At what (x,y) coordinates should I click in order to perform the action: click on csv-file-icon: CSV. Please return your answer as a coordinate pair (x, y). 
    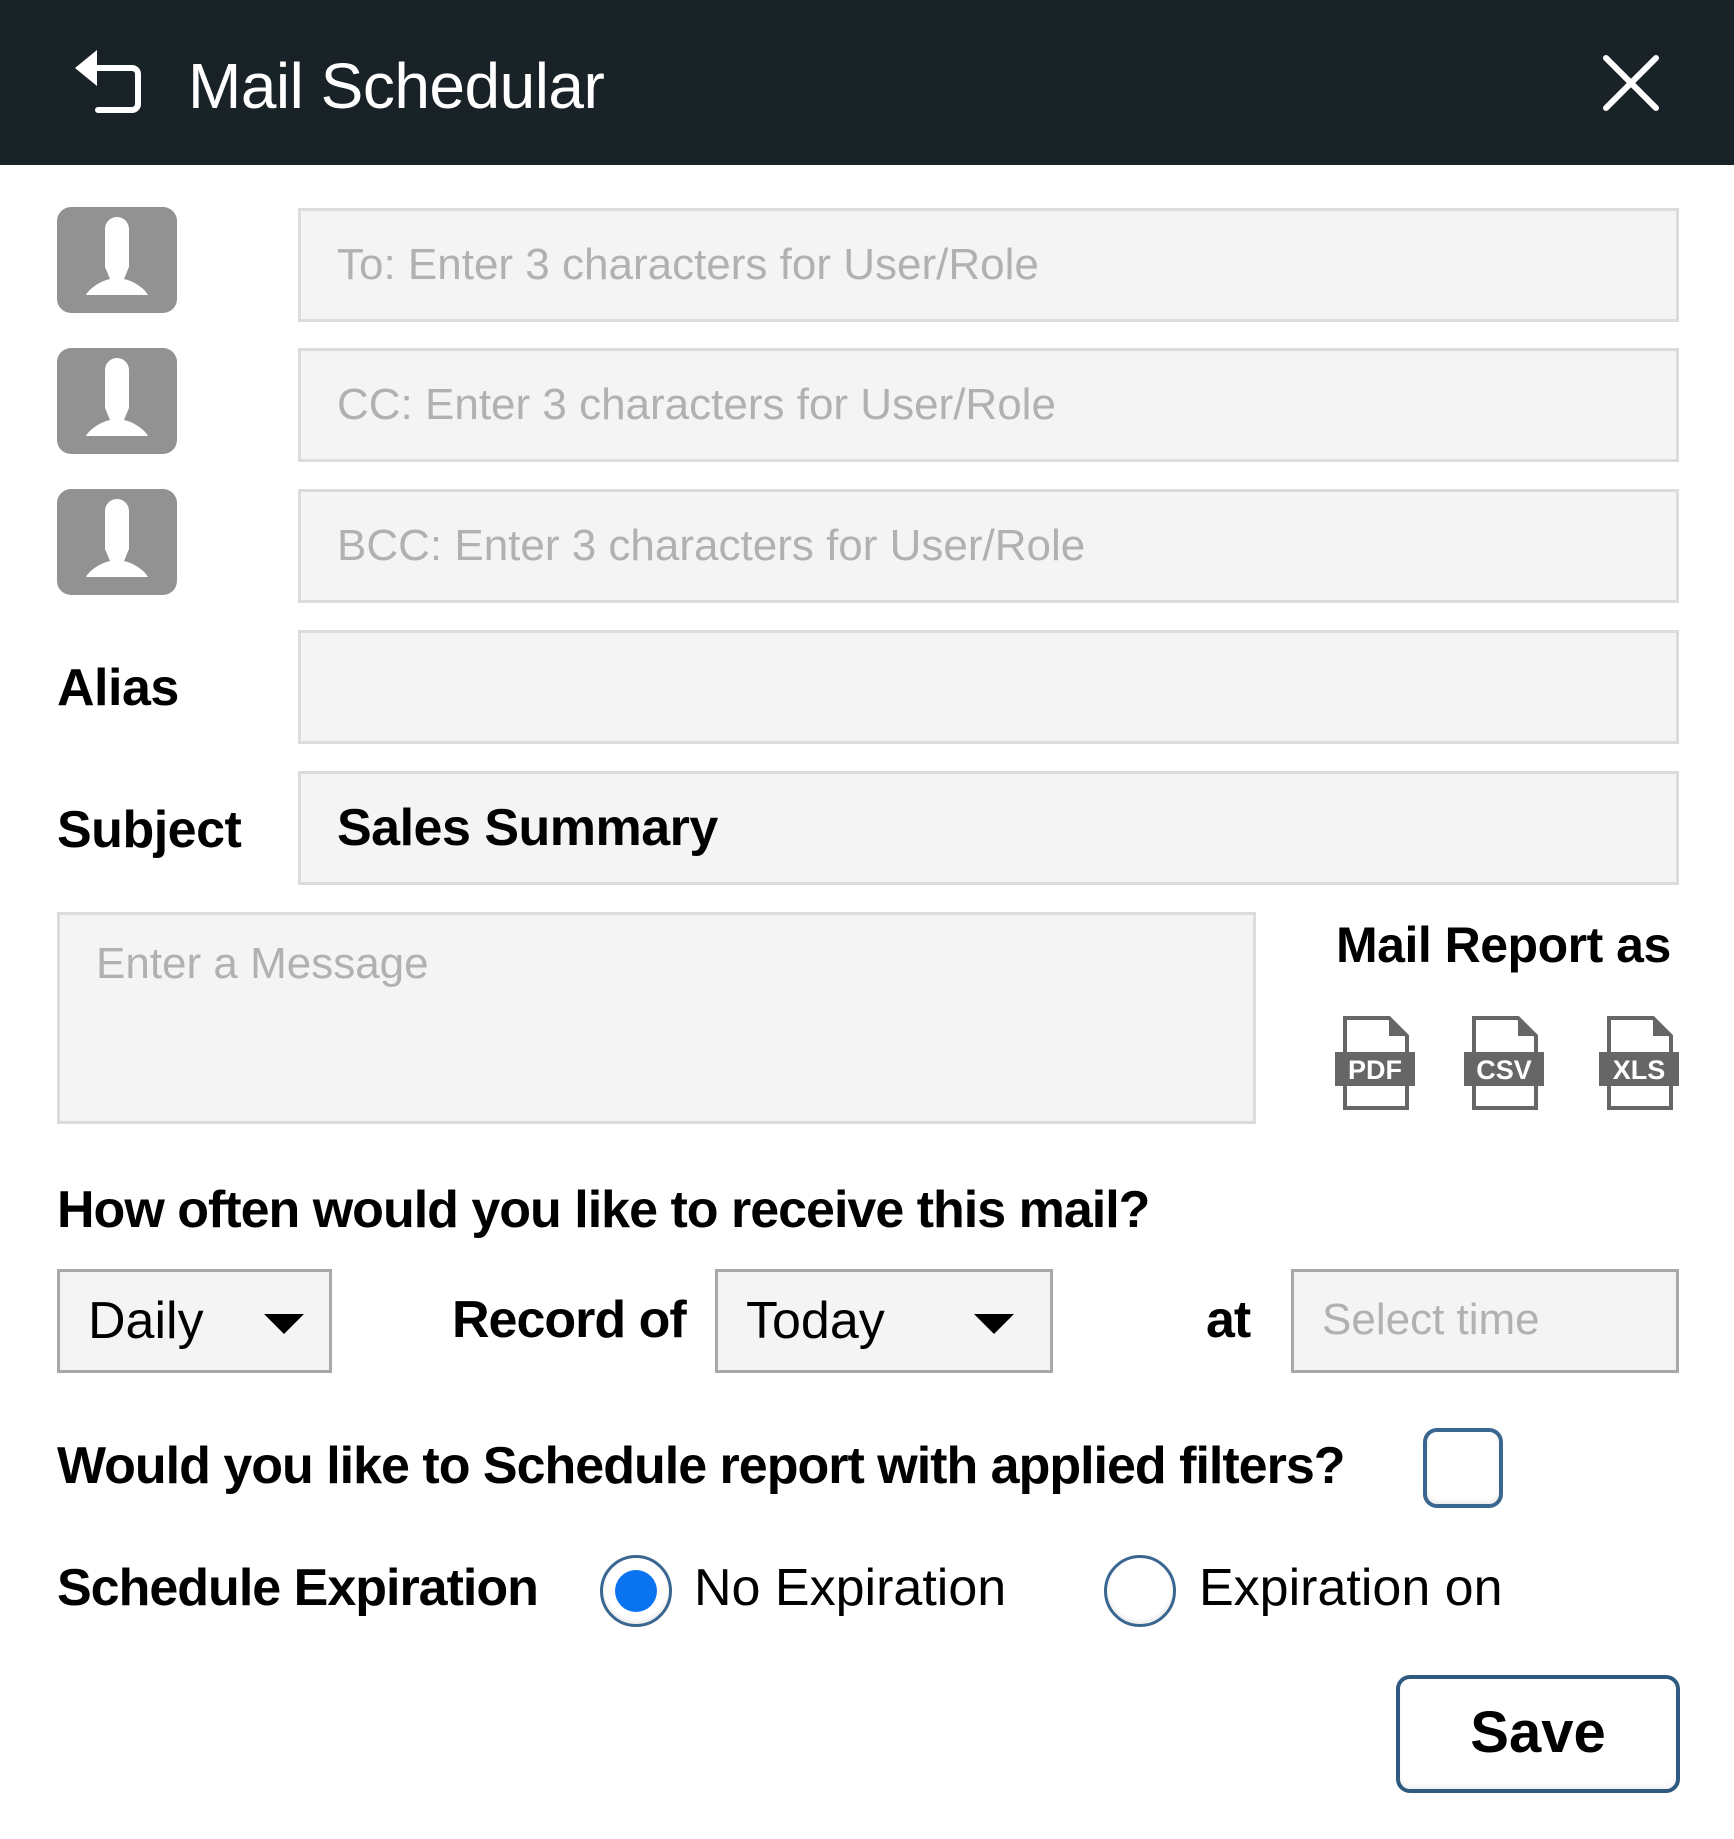
    Looking at the image, I should click on (1504, 1063).